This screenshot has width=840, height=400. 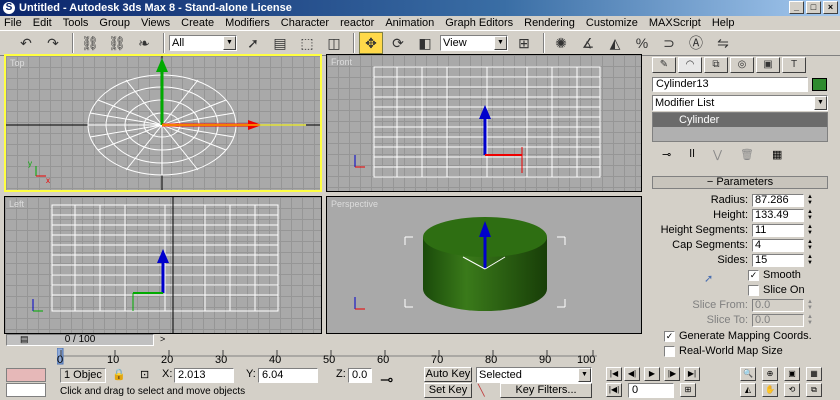 What do you see at coordinates (614, 390) in the screenshot?
I see `key-mode-toggle-icon: |◀|` at bounding box center [614, 390].